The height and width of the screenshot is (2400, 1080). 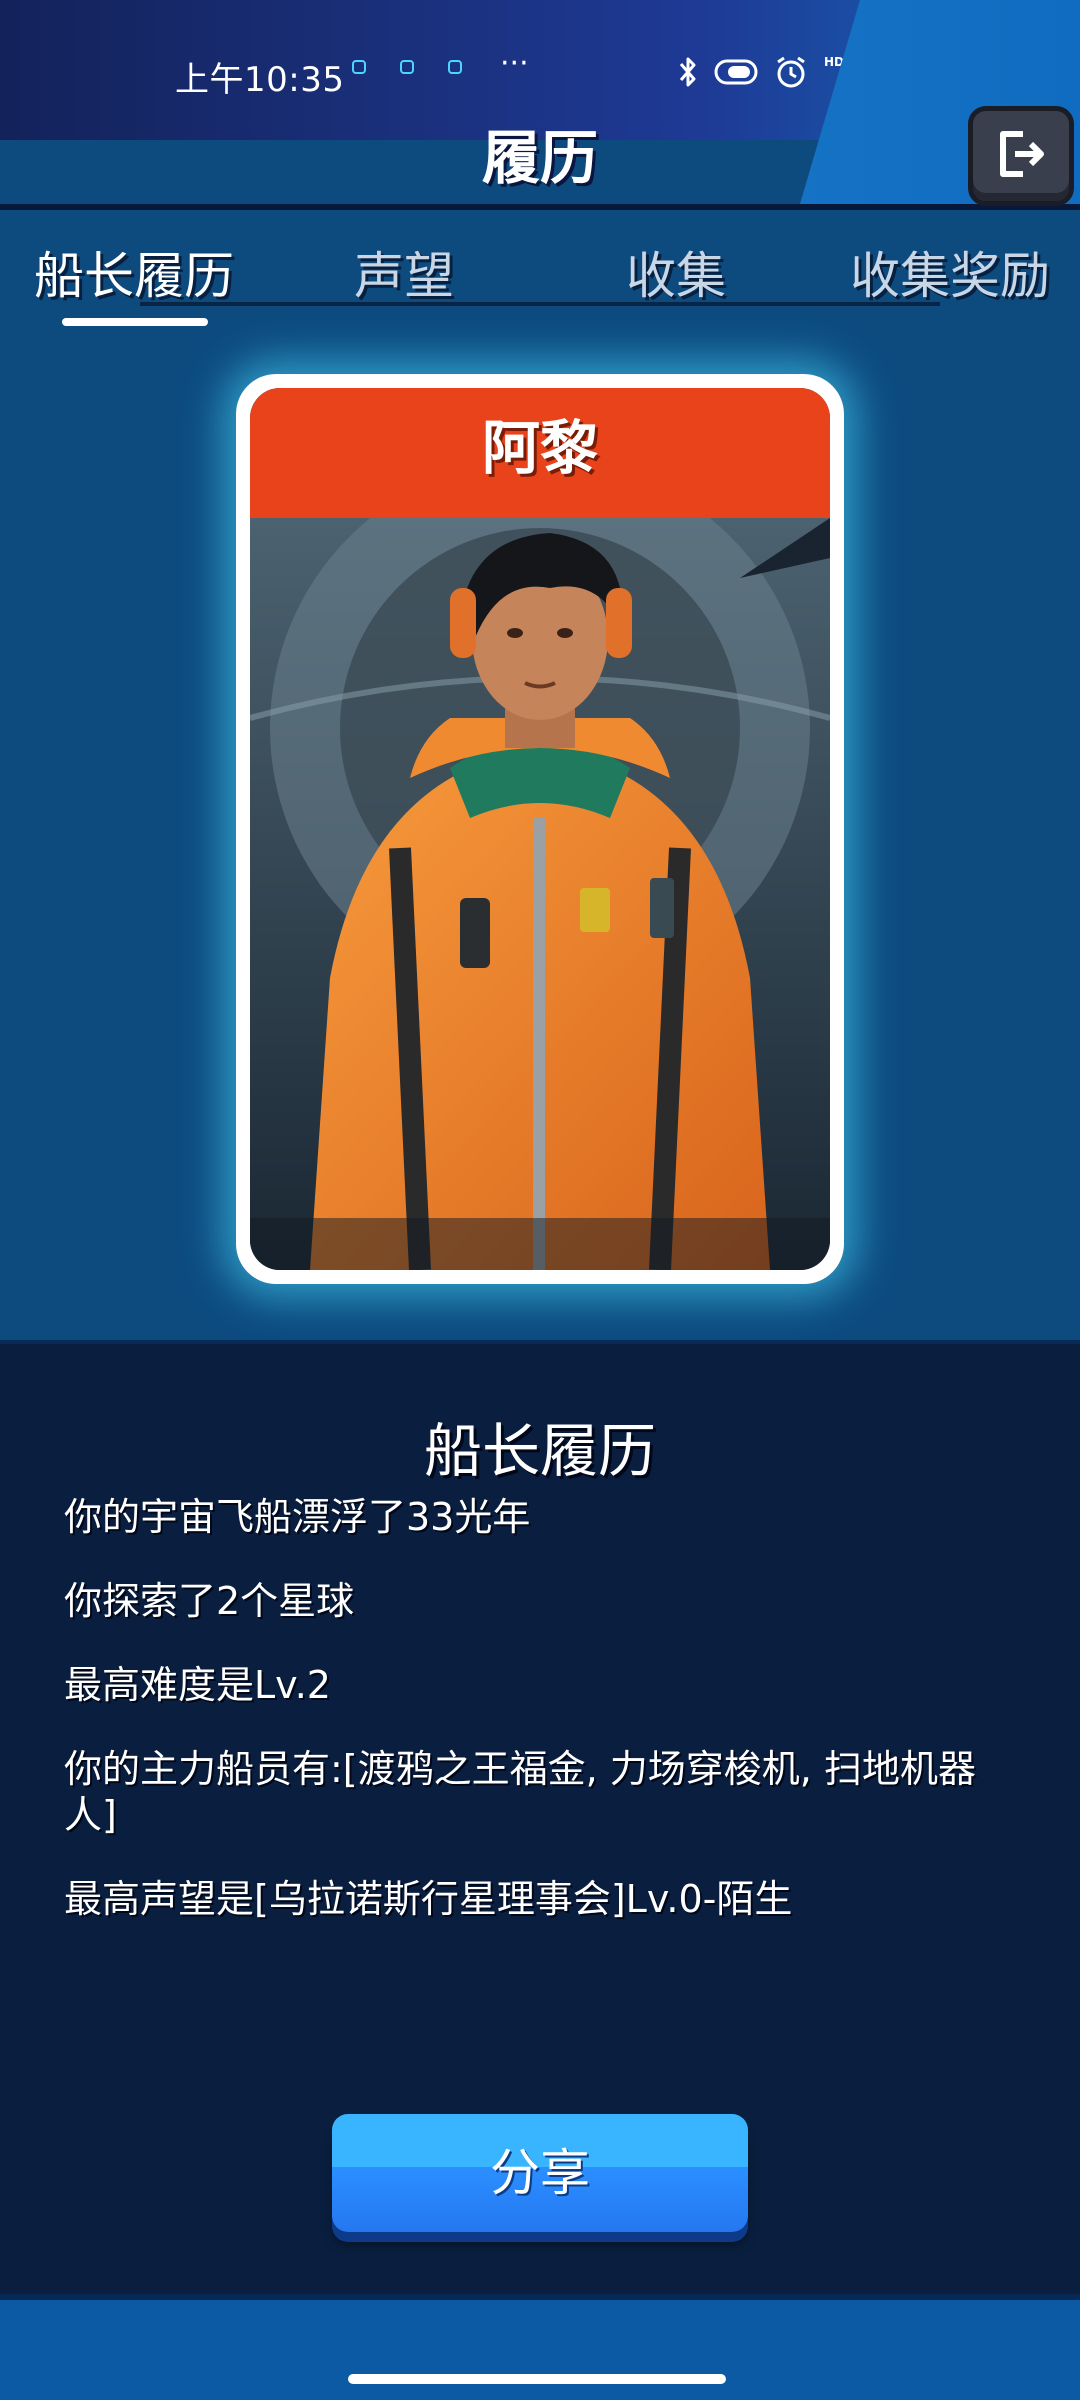 I want to click on resume-line-reputation: 最高声望是[乌拉诺斯行星理事会]Lv.0-陌生, so click(x=428, y=1899).